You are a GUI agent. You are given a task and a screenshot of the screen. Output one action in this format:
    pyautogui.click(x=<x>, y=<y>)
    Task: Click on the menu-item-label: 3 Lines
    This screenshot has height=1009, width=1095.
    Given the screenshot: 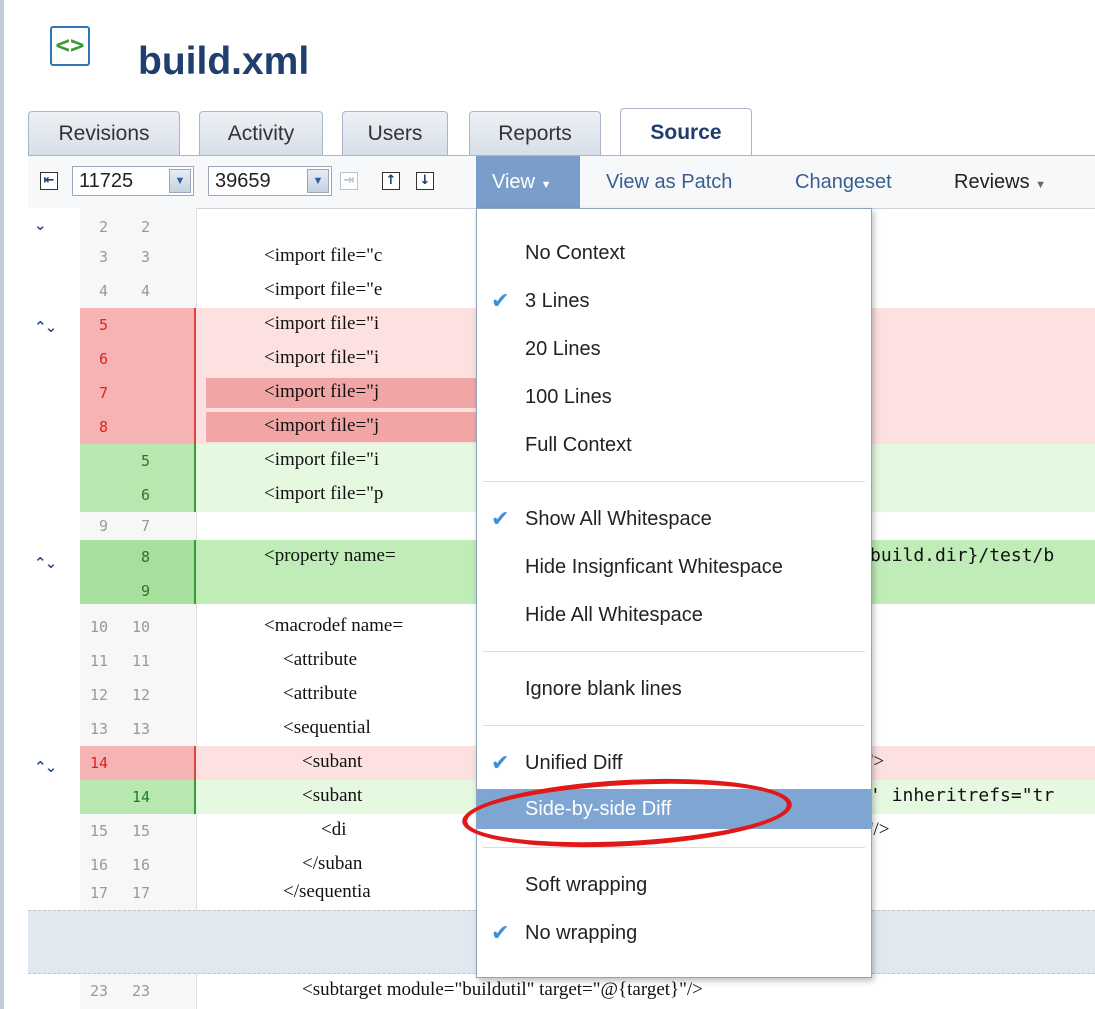 What is the action you would take?
    pyautogui.click(x=557, y=301)
    